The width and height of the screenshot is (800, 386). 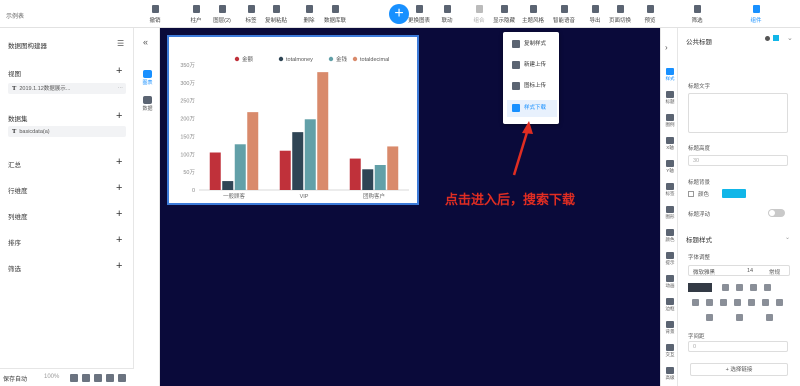 What do you see at coordinates (67, 131) in the screenshot?
I see `dataset-field-pill: Tbasicdata(a)` at bounding box center [67, 131].